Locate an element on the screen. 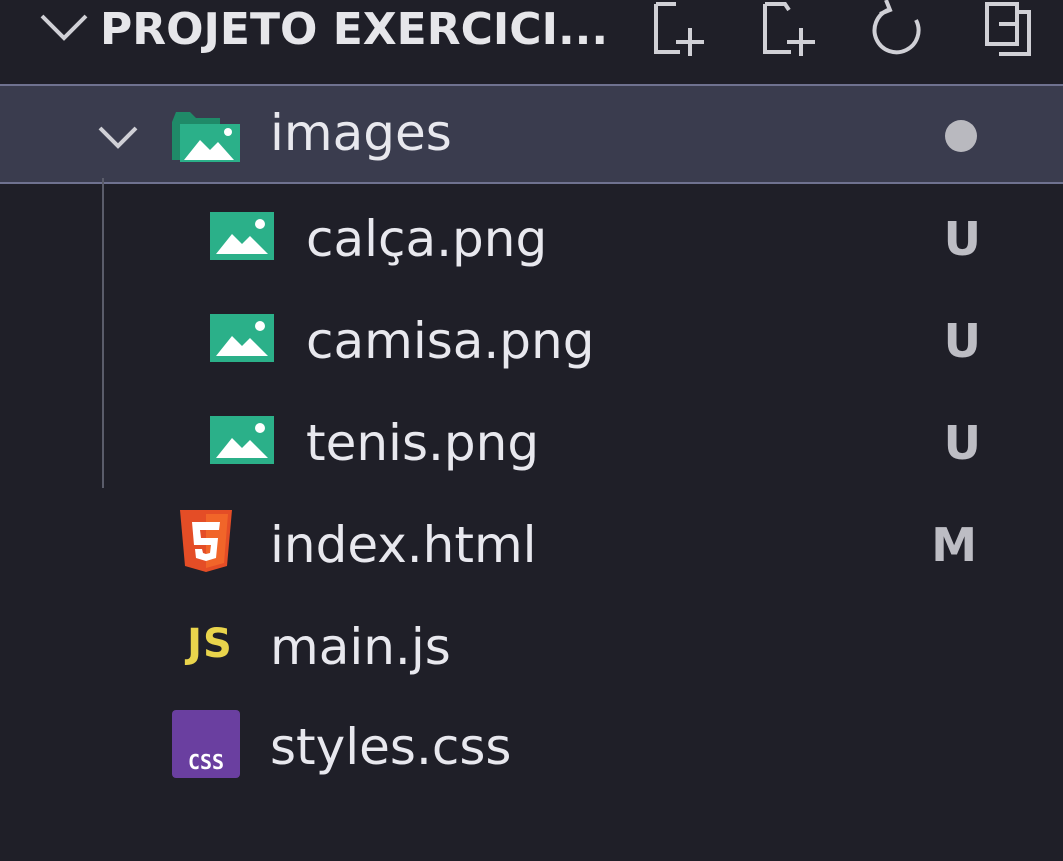 The image size is (1063, 861). git-status-badge: M is located at coordinates (954, 545).